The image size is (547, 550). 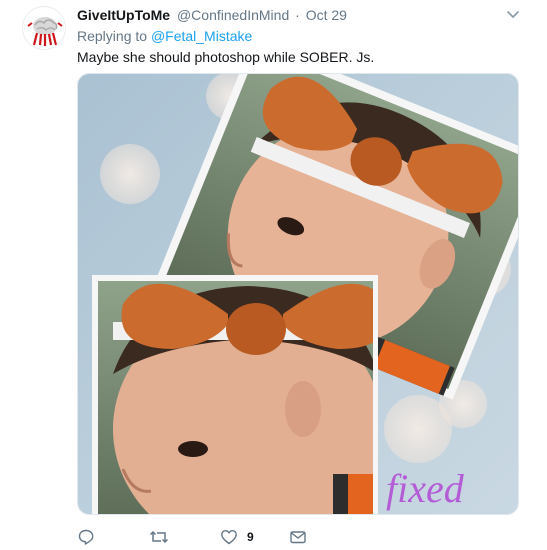 What do you see at coordinates (233, 15) in the screenshot?
I see `user-handle: @ConfinedInMind` at bounding box center [233, 15].